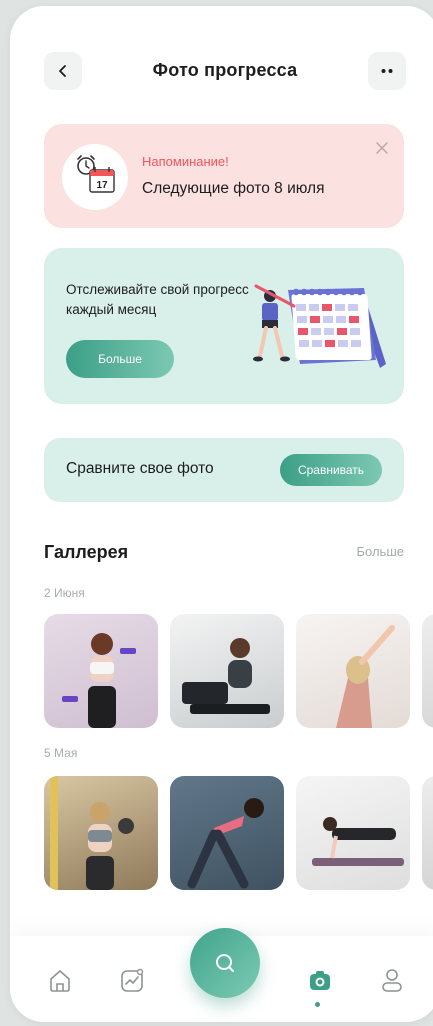 The width and height of the screenshot is (433, 1026). What do you see at coordinates (358, 841) in the screenshot?
I see `woman-plank-photo` at bounding box center [358, 841].